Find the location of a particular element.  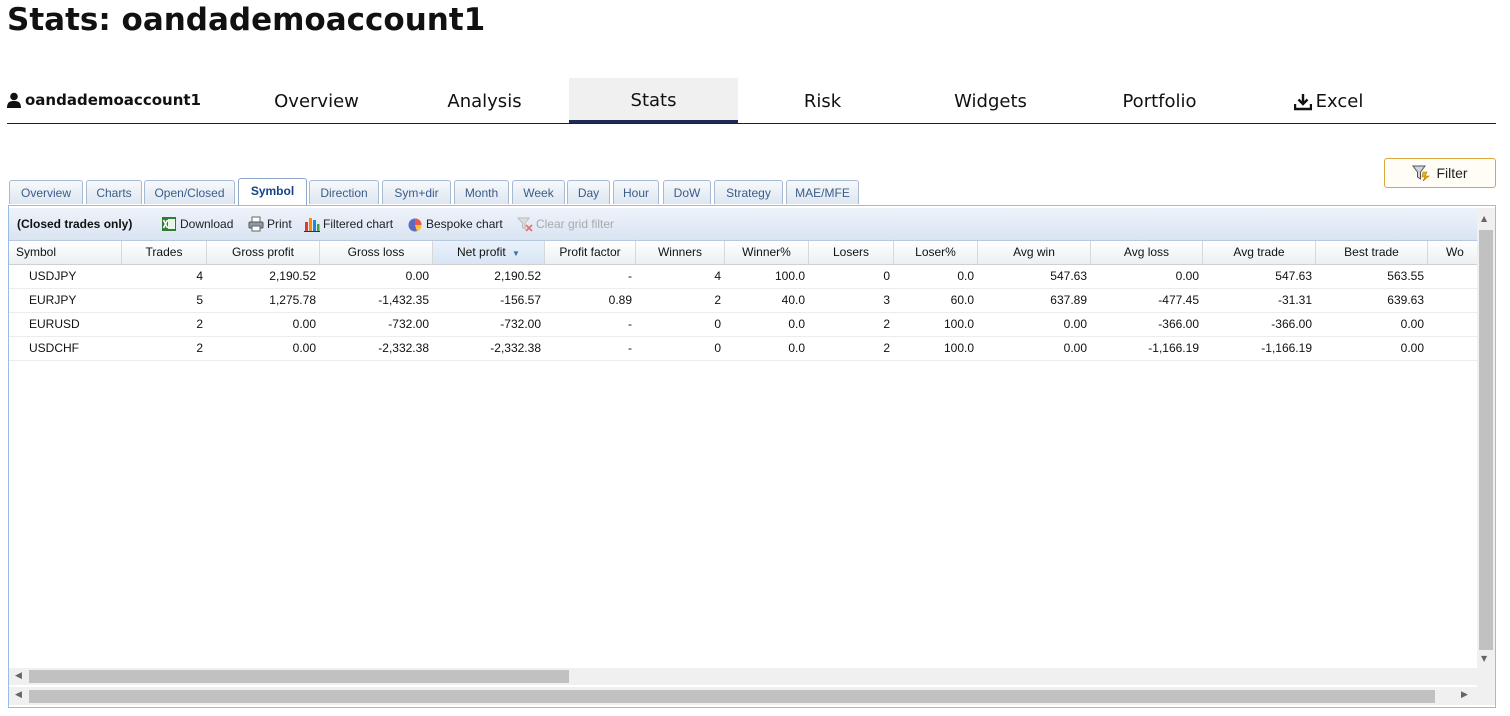

print-label: Print is located at coordinates (279, 224).